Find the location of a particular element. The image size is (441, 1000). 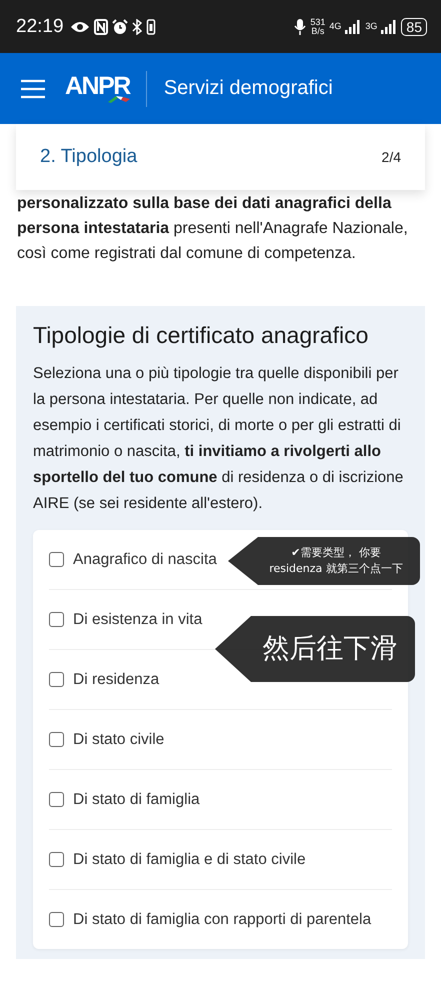

network-speed-unit: B/s is located at coordinates (317, 31).